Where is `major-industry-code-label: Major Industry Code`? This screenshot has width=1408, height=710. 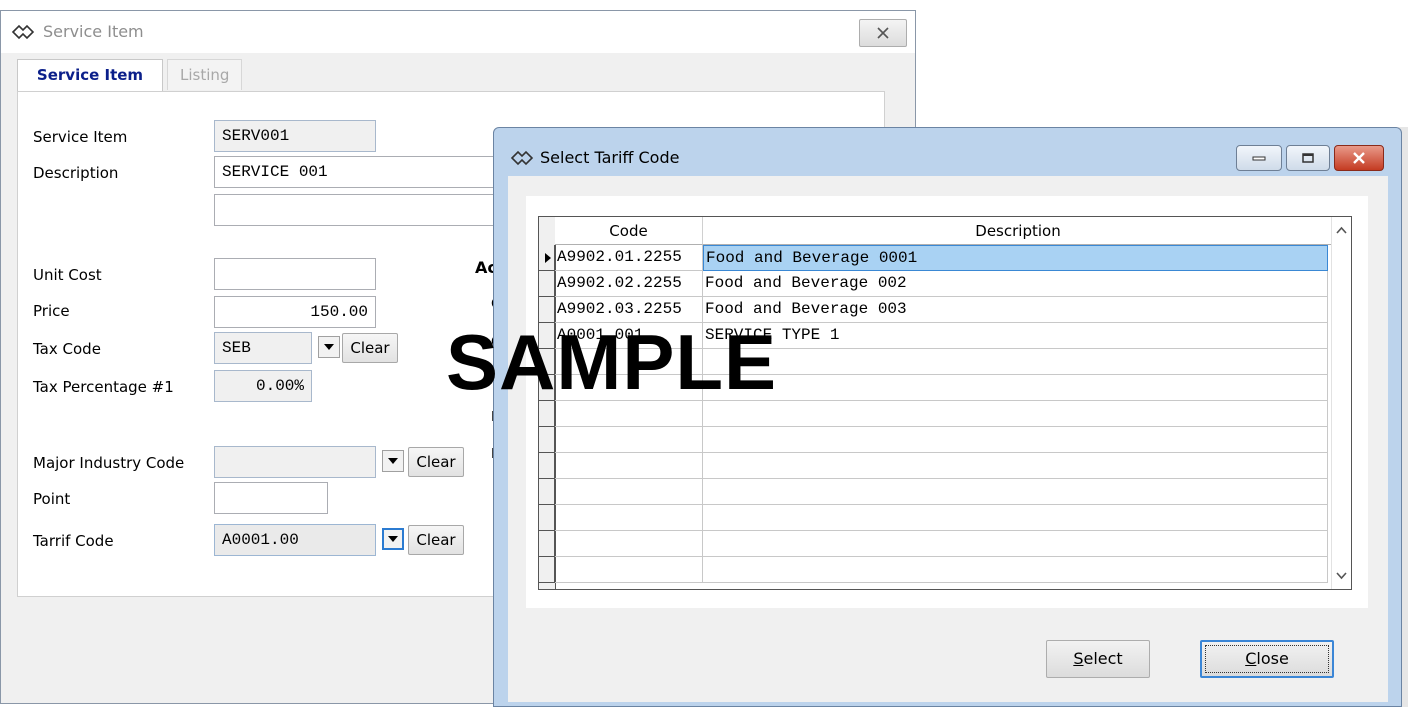
major-industry-code-label: Major Industry Code is located at coordinates (109, 463).